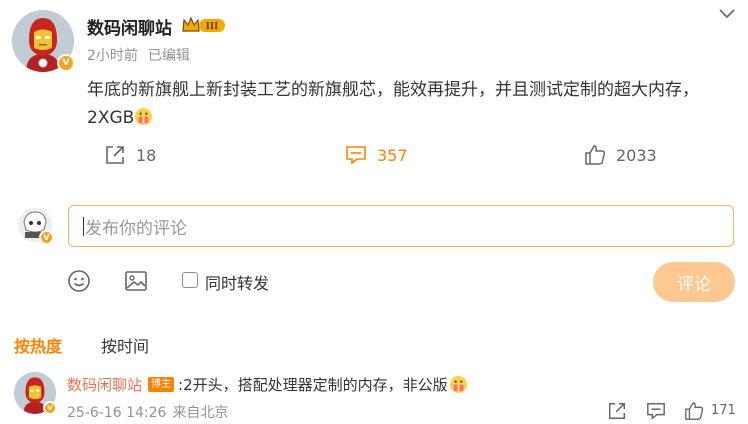 The image size is (748, 424). I want to click on comment-input: 发布你的评论, so click(401, 226).